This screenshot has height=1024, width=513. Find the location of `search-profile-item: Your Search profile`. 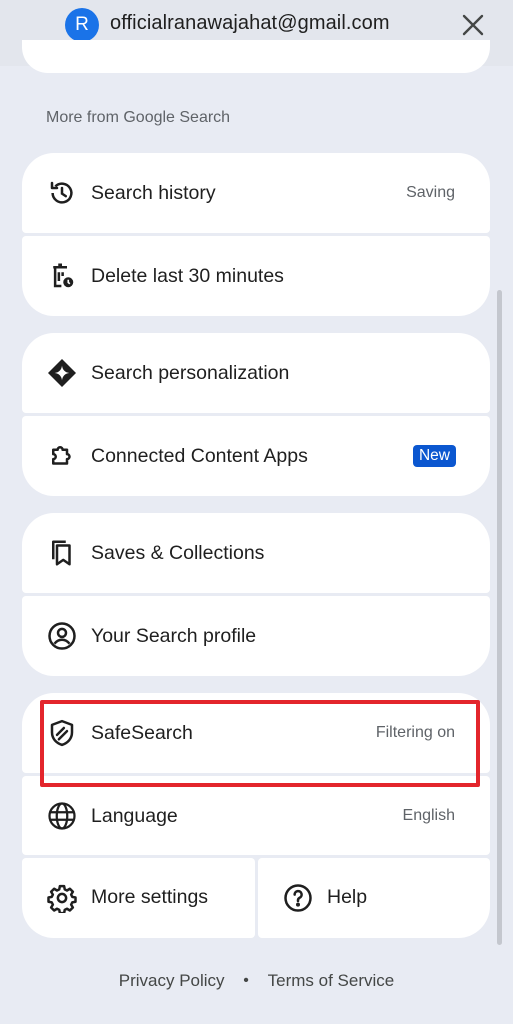

search-profile-item: Your Search profile is located at coordinates (256, 636).